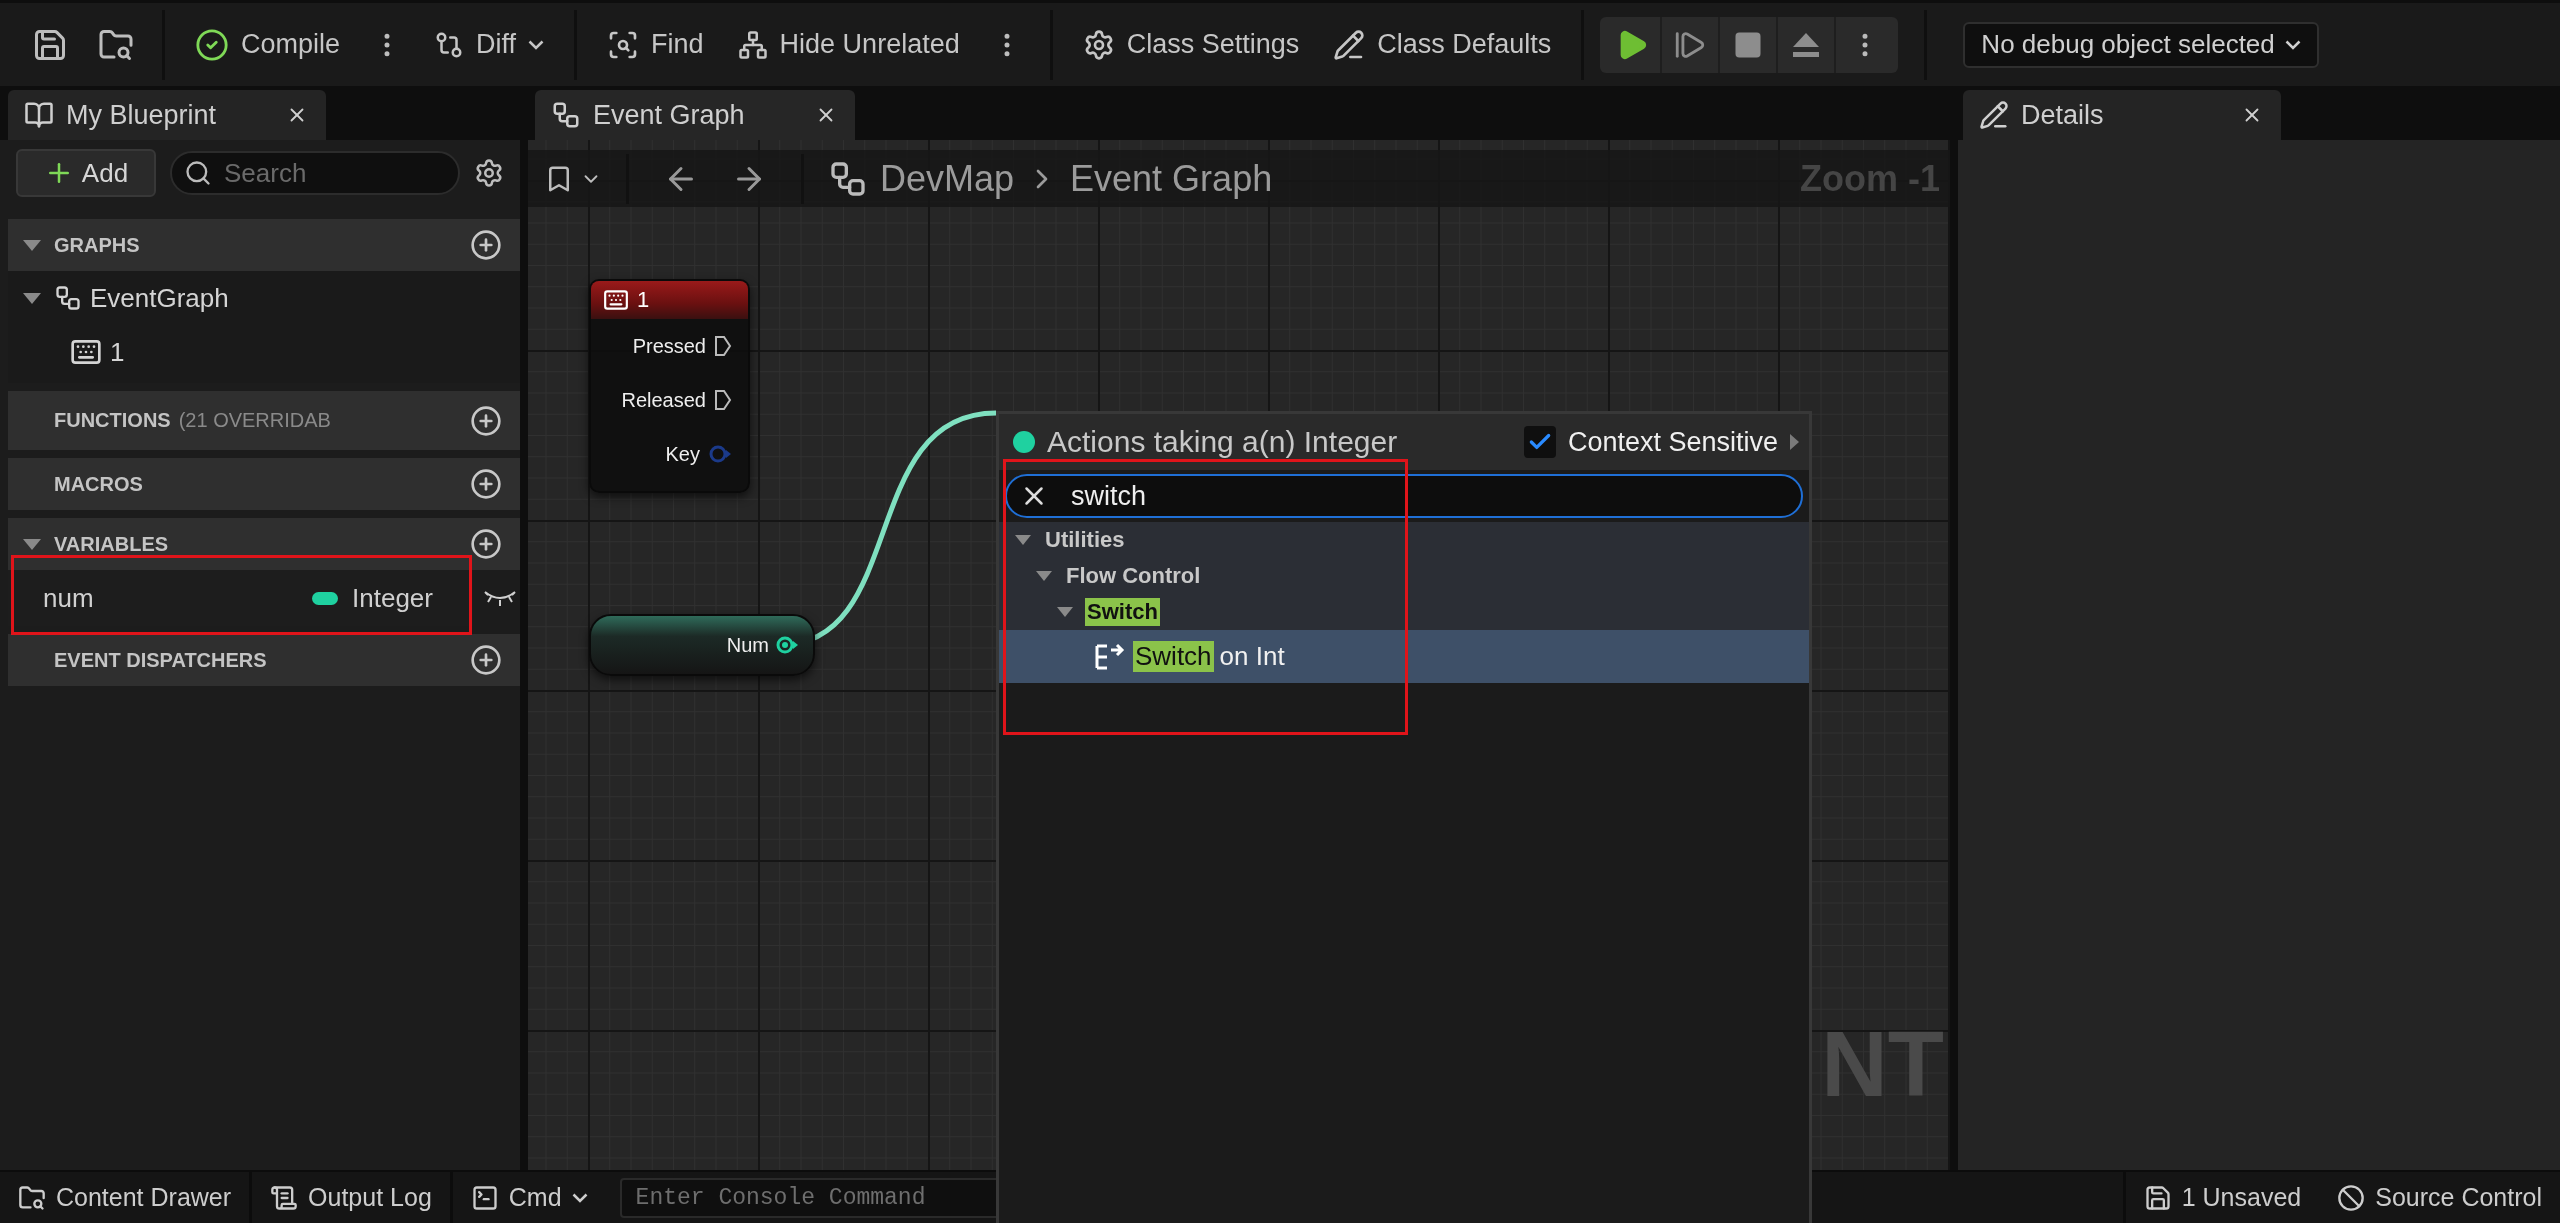 The width and height of the screenshot is (2560, 1223). I want to click on log-icon, so click(284, 1197).